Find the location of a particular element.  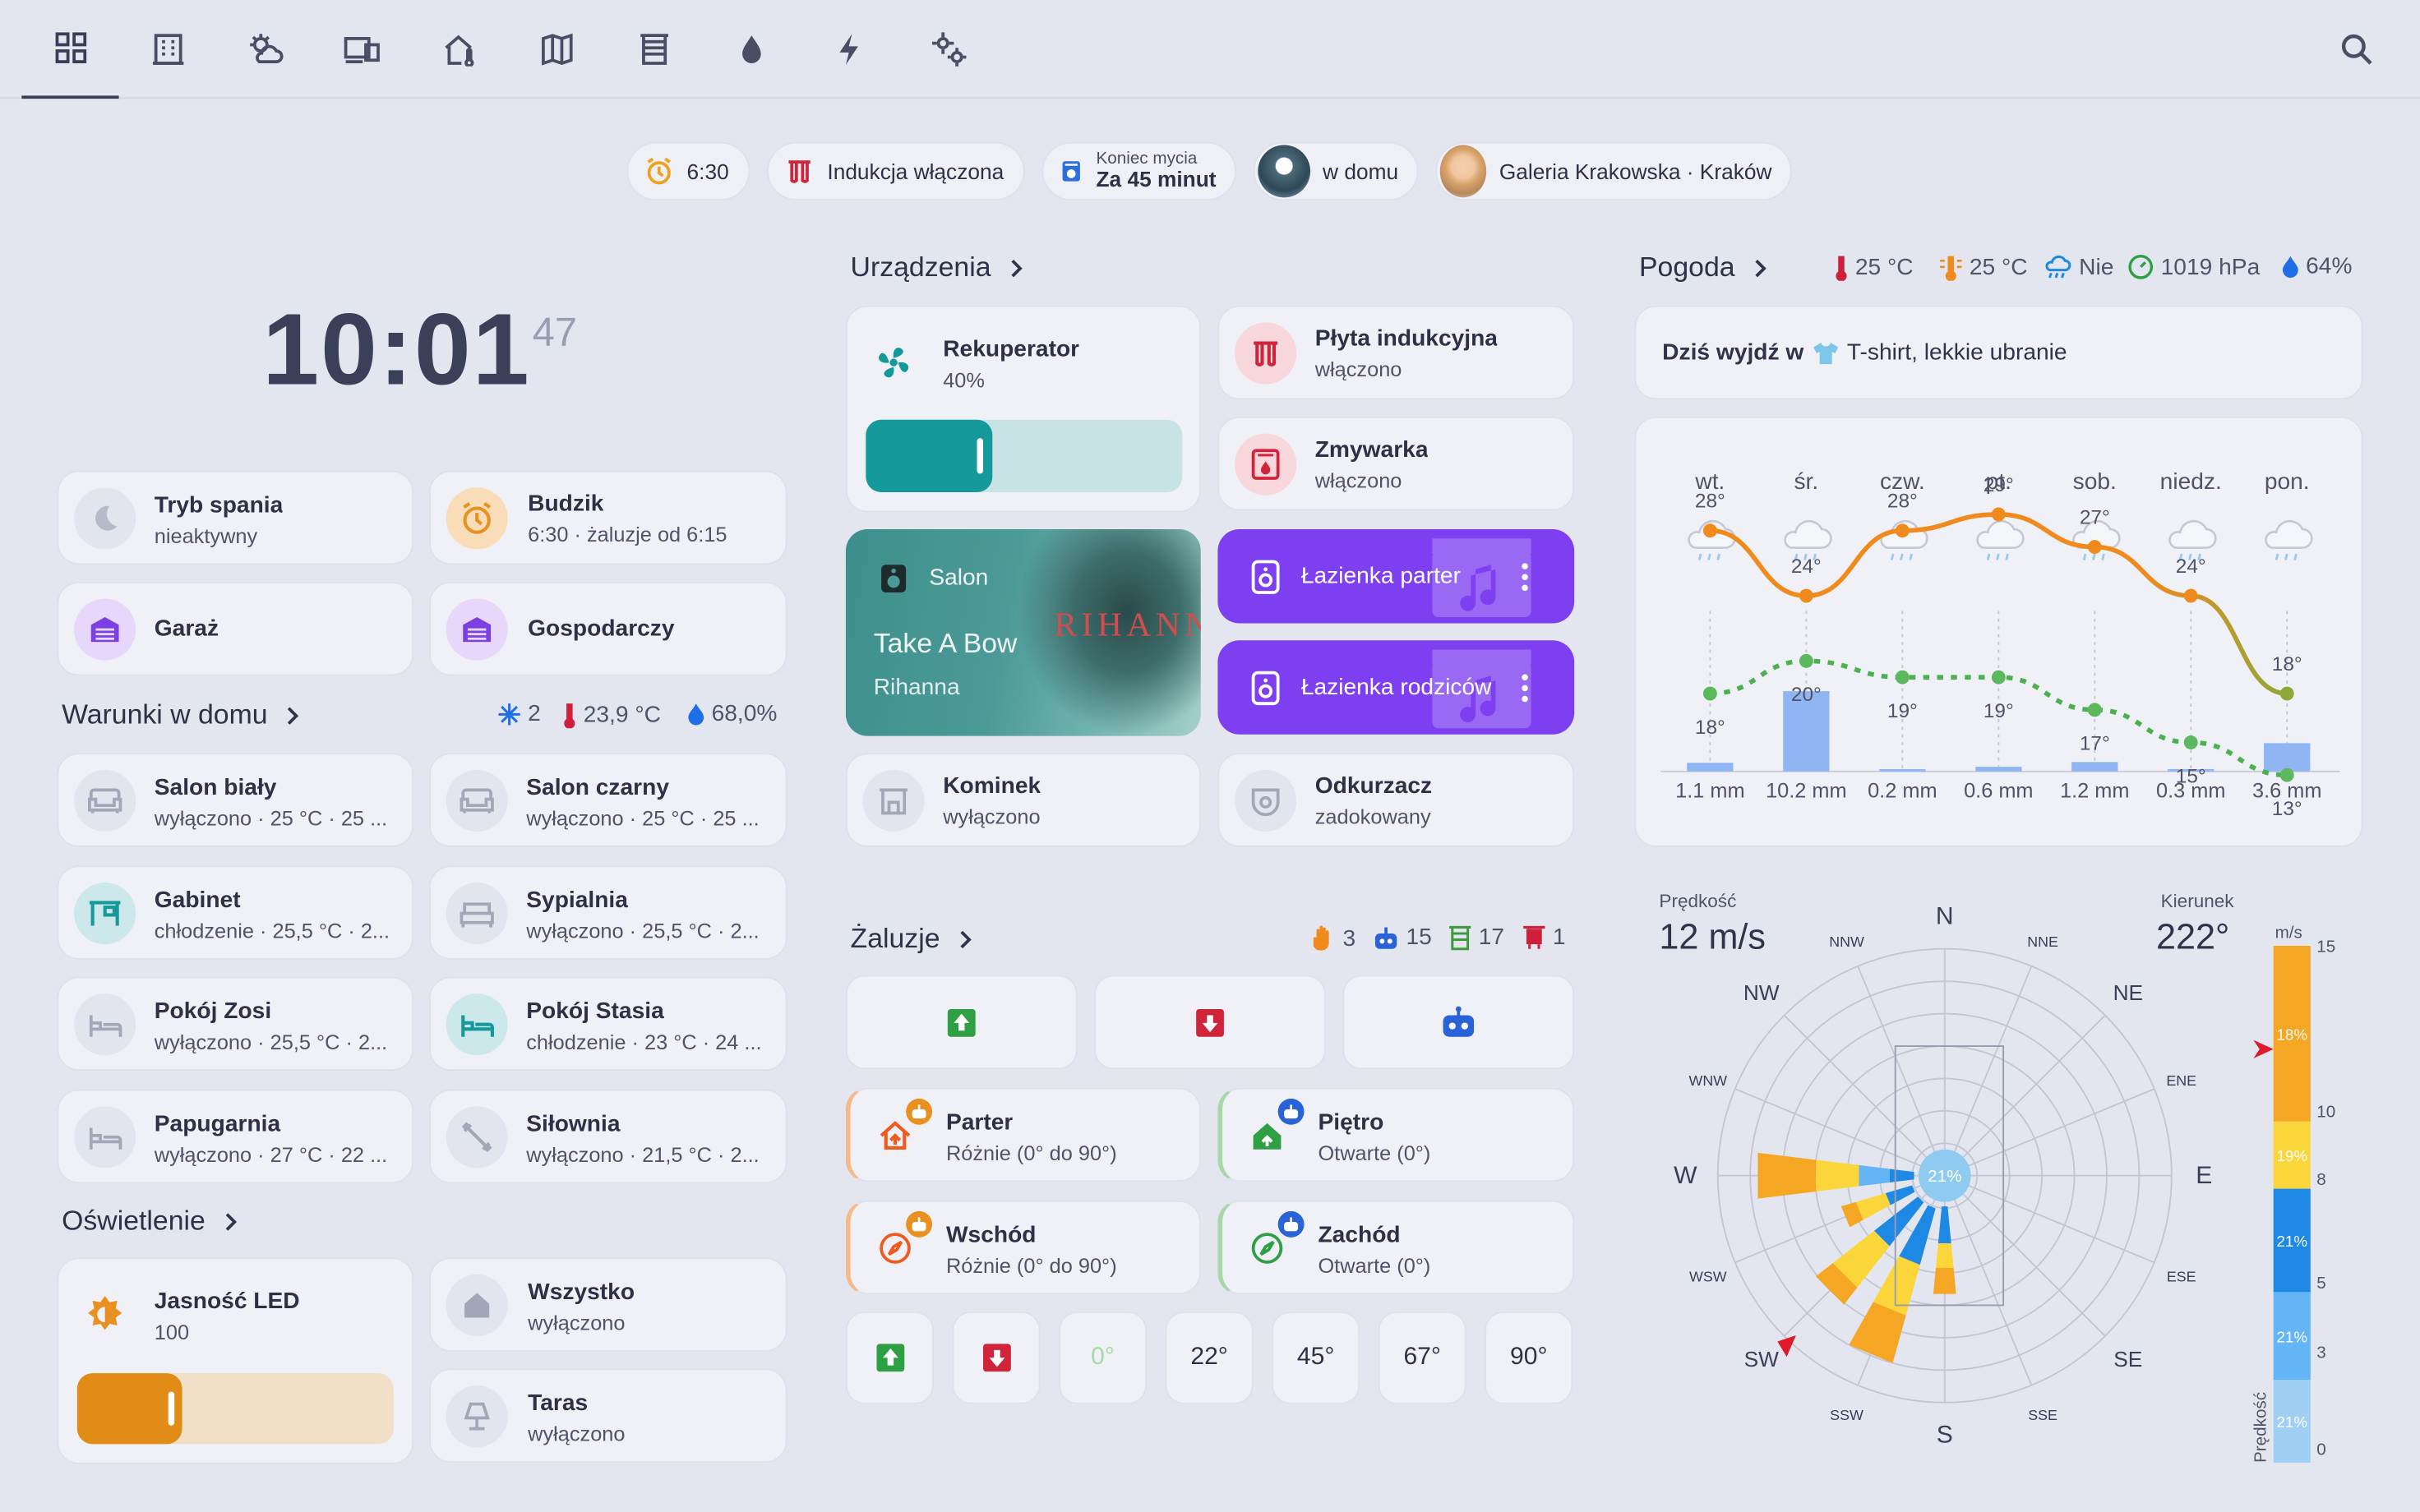

terrace-light-tile: Taras wyłączono is located at coordinates (607, 1416).